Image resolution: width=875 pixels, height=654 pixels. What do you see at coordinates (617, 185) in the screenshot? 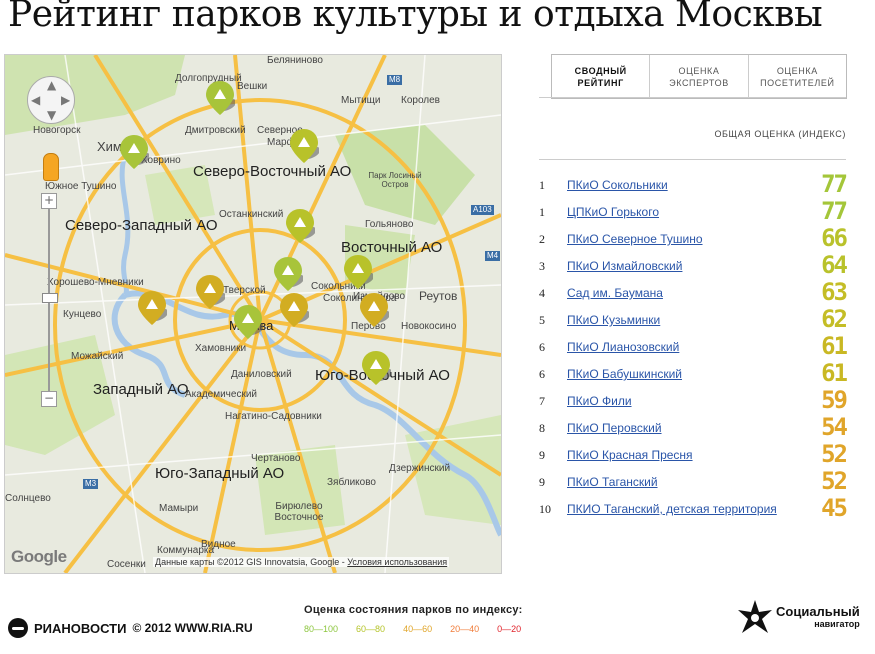
I see `park-link: ПКиО Сокольники` at bounding box center [617, 185].